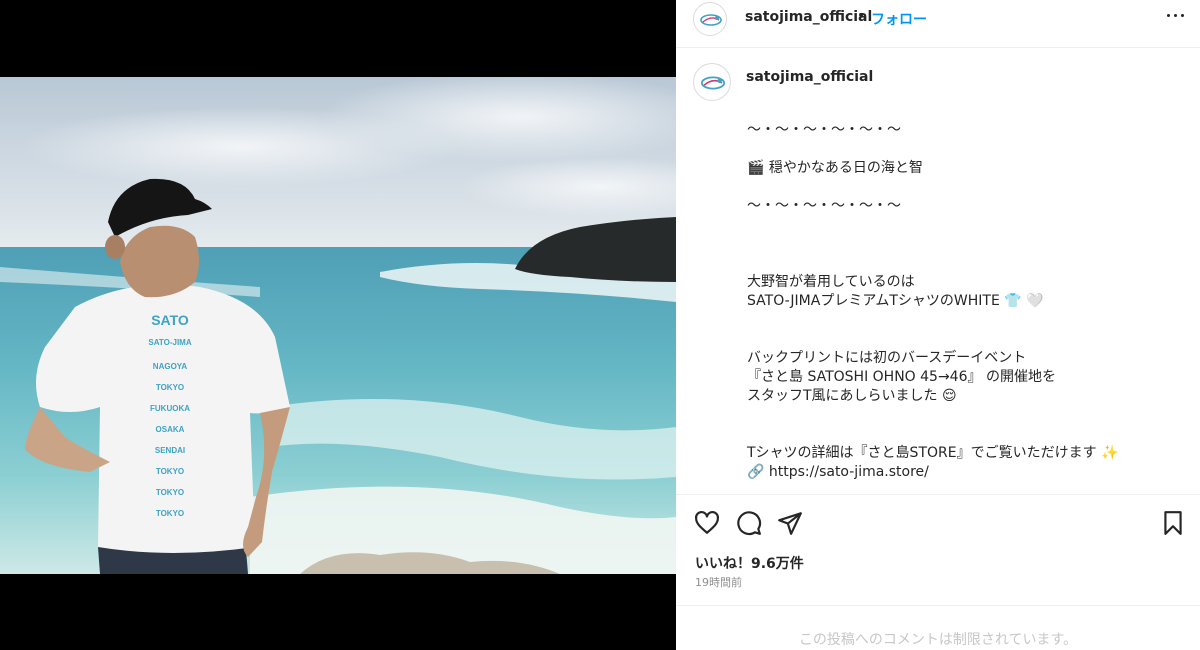 This screenshot has width=1200, height=650. I want to click on post-header: satojima_official • フォロー, so click(938, 24).